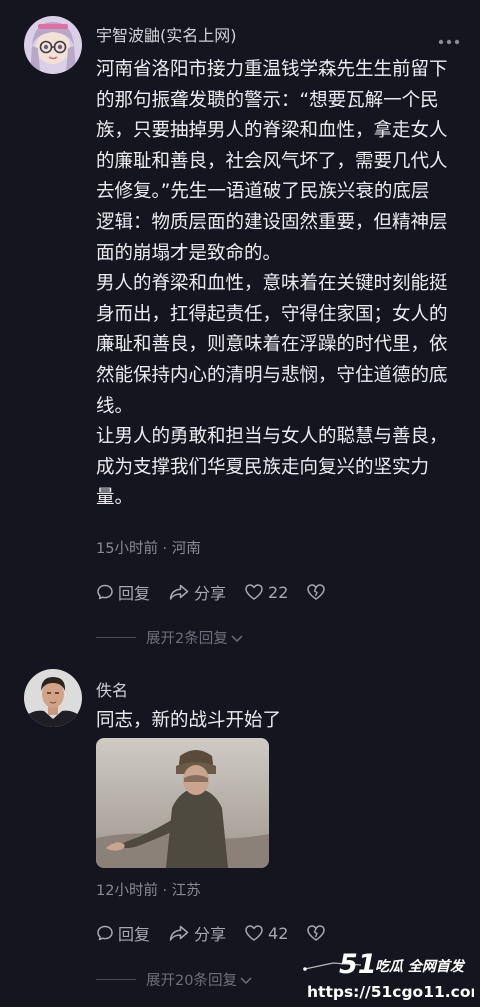 This screenshot has width=480, height=1007. I want to click on watermark-logo: 51 吃瓜 全网首发 https://51cgo11.com, so click(389, 973).